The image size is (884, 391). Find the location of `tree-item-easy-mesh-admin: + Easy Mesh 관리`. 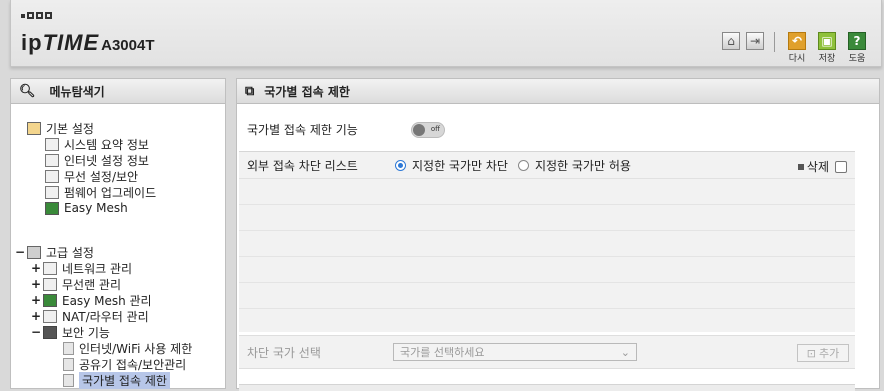

tree-item-easy-mesh-admin: + Easy Mesh 관리 is located at coordinates (91, 300).